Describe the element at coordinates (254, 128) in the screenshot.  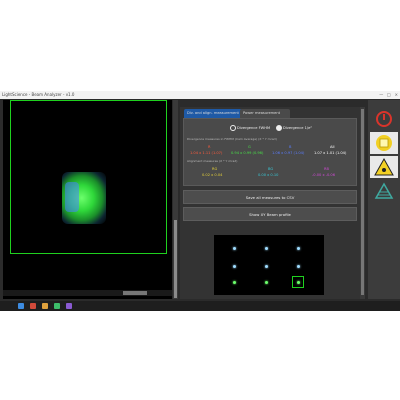
I see `radio-fwhm-label: Divergence FWHM` at that location.